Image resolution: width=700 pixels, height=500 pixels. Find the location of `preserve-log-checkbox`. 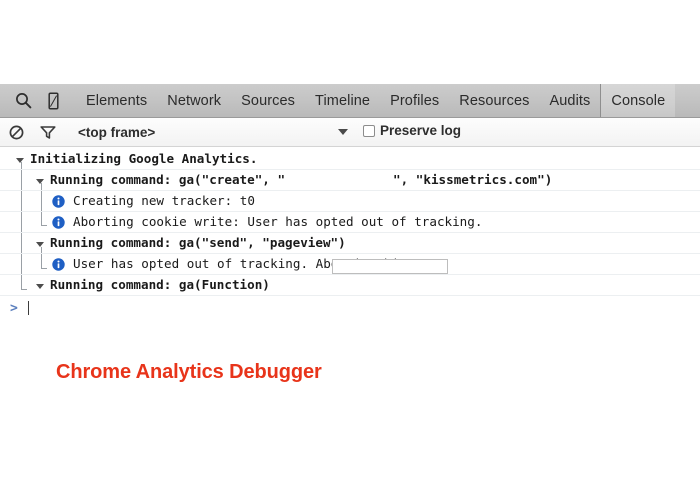

preserve-log-checkbox is located at coordinates (369, 131).